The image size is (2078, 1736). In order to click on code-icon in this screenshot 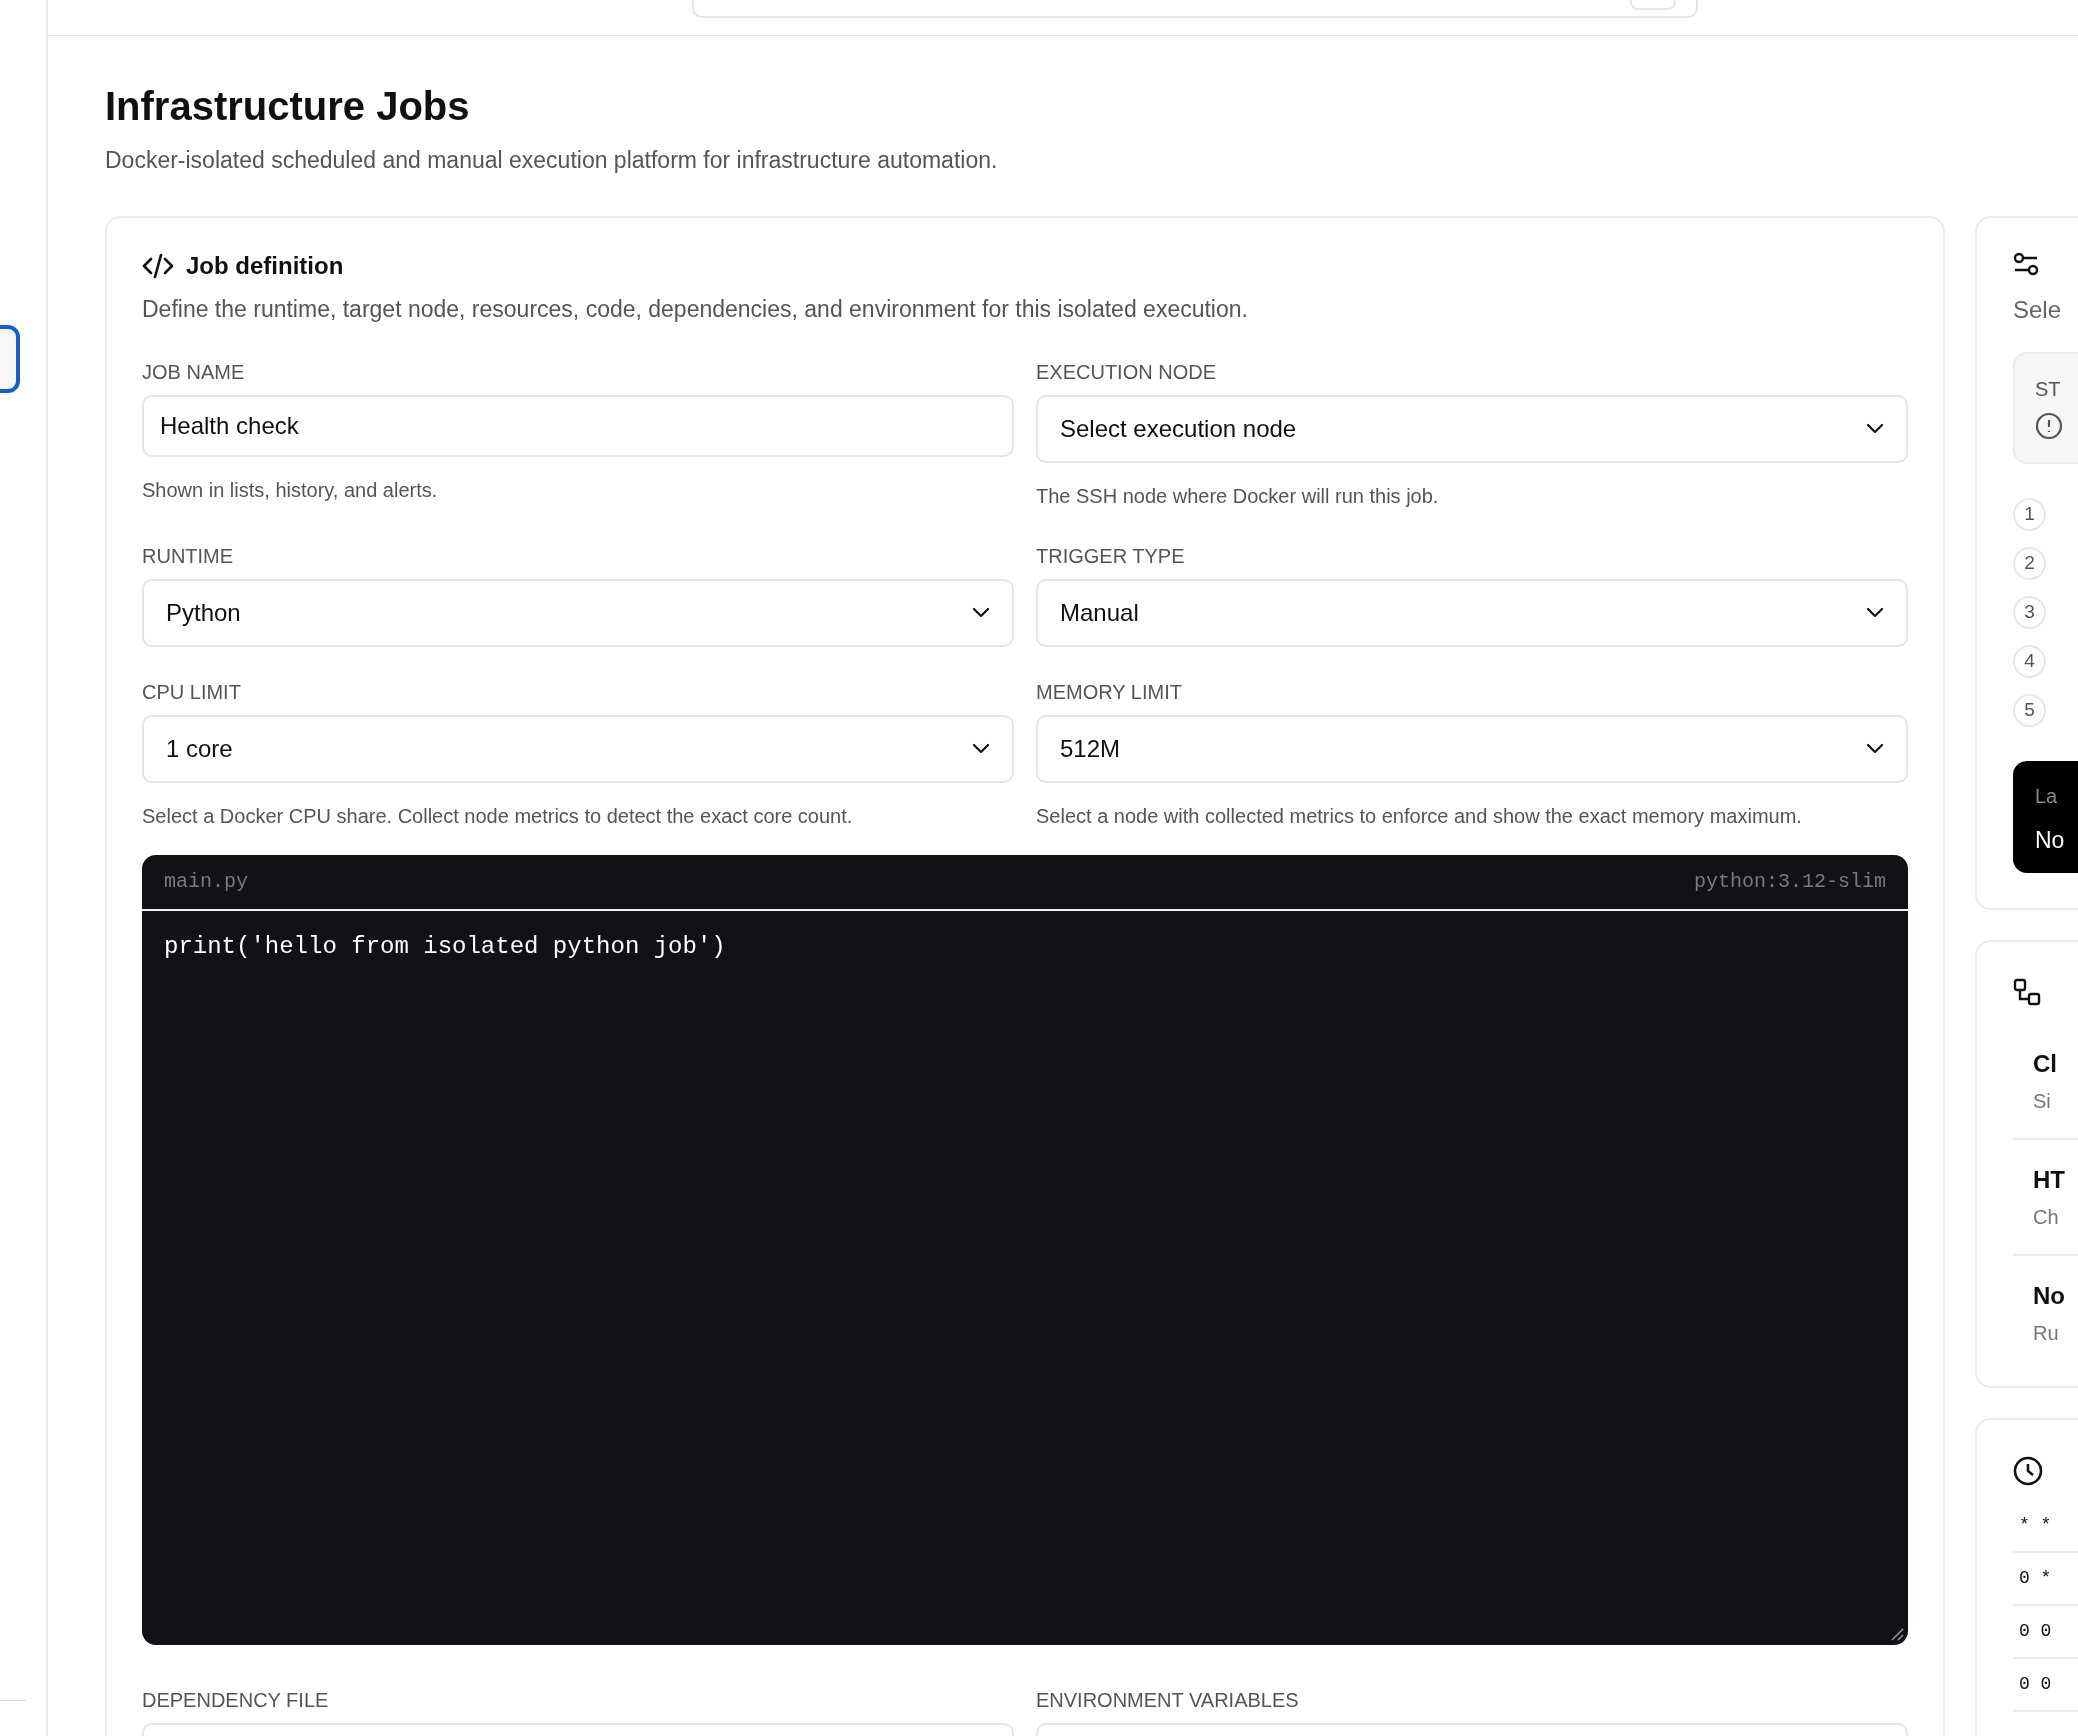, I will do `click(158, 266)`.